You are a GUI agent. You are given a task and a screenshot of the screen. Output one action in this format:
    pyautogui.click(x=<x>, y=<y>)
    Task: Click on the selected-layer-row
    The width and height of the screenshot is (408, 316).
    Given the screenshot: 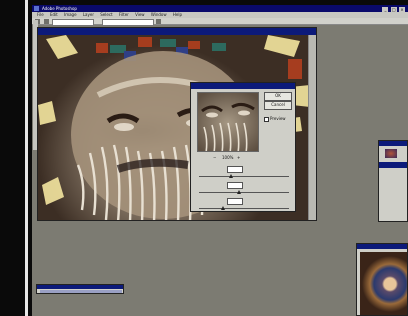 What is the action you would take?
    pyautogui.click(x=393, y=165)
    